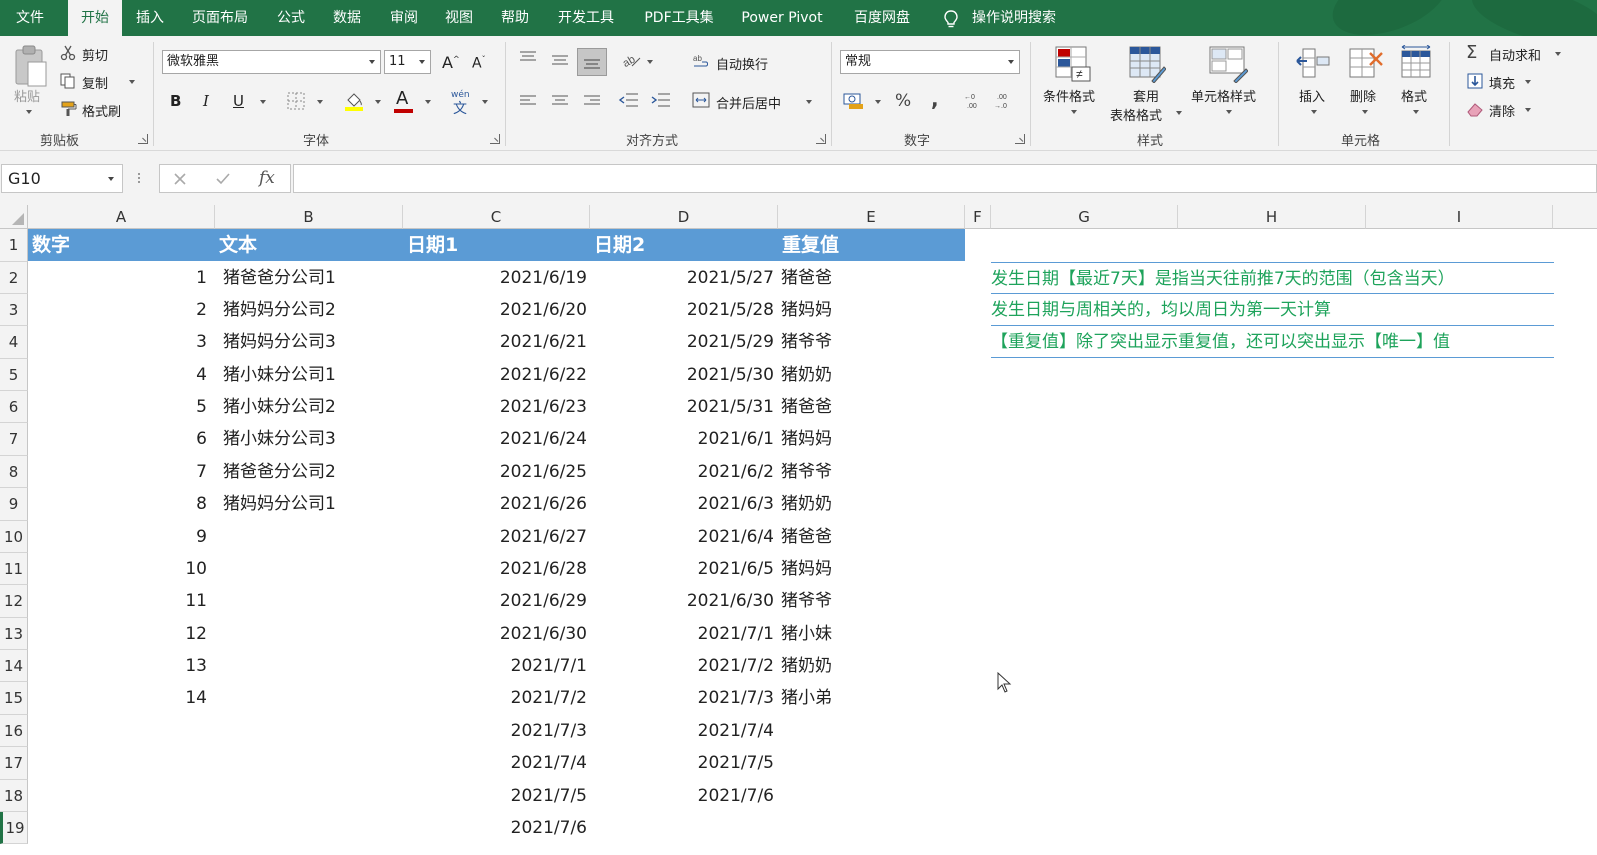 The width and height of the screenshot is (1597, 855). I want to click on increase-decimal-icon: ←0 .00, so click(974, 101).